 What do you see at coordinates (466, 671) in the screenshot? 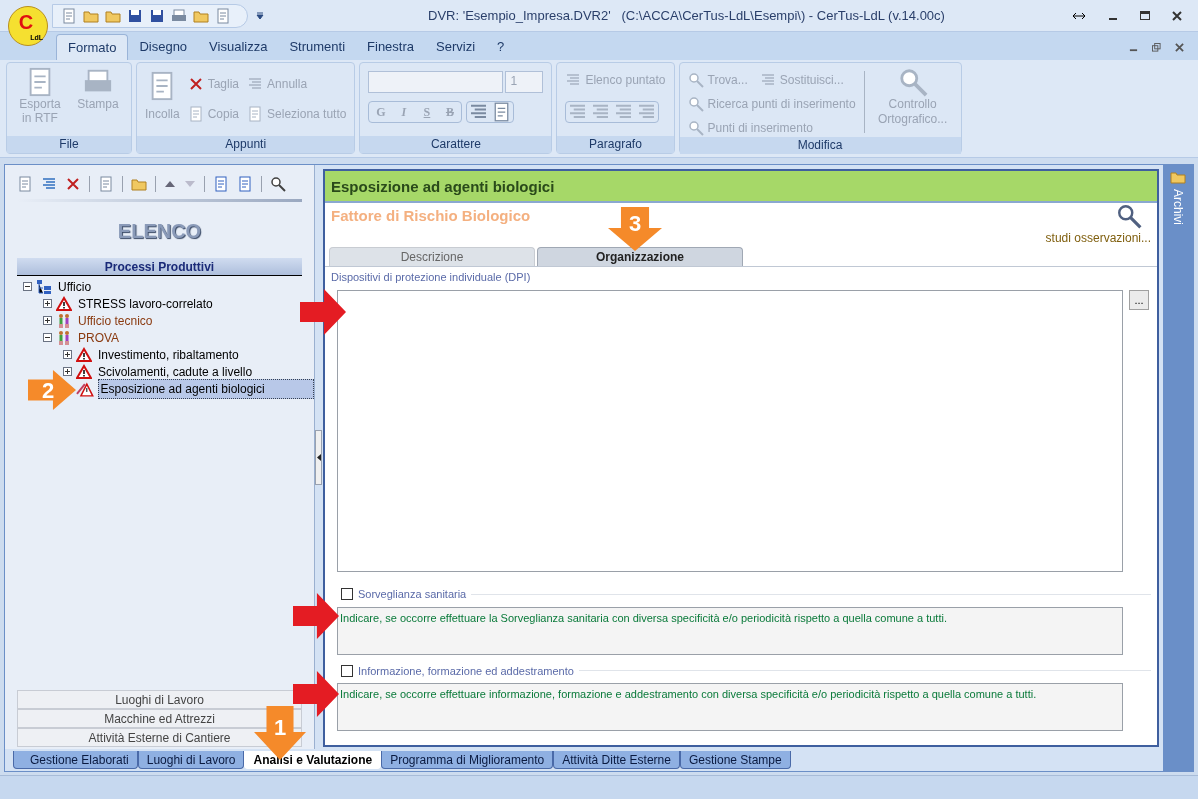
I see `checkbox-label: Informazione, formazione ed addestramento` at bounding box center [466, 671].